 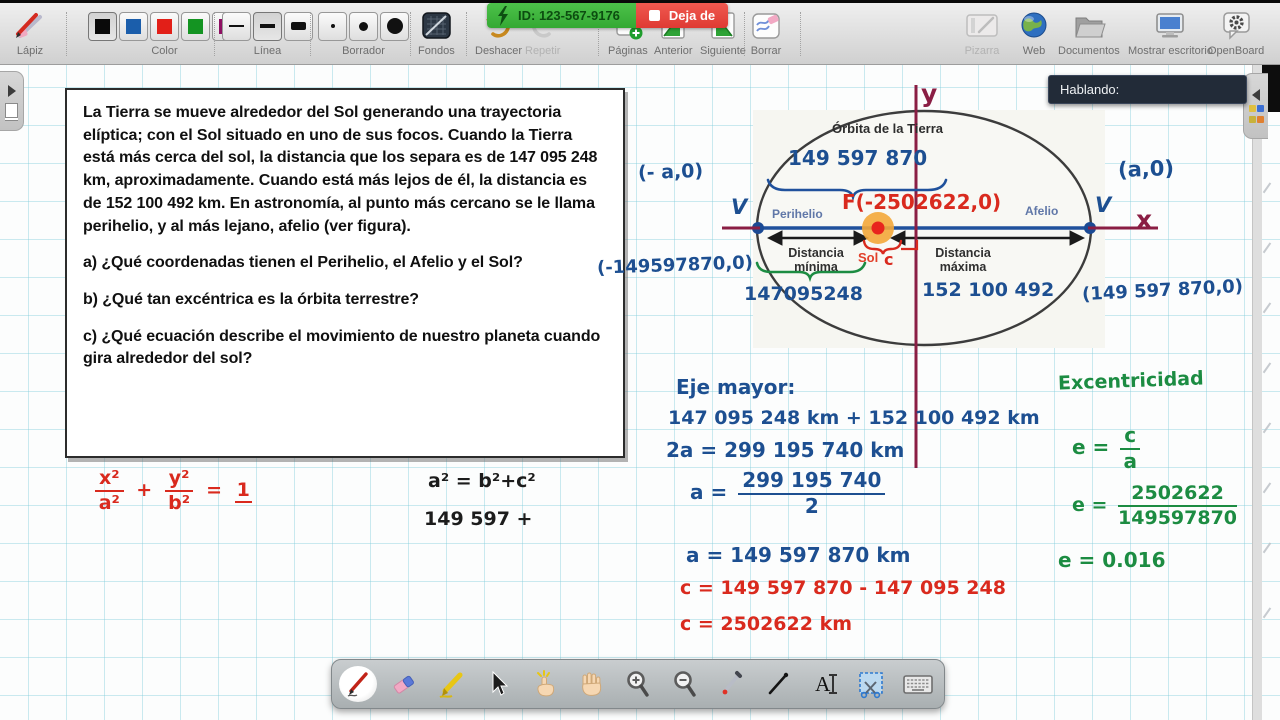 I want to click on pen-tool: Lápiz, so click(x=30, y=33).